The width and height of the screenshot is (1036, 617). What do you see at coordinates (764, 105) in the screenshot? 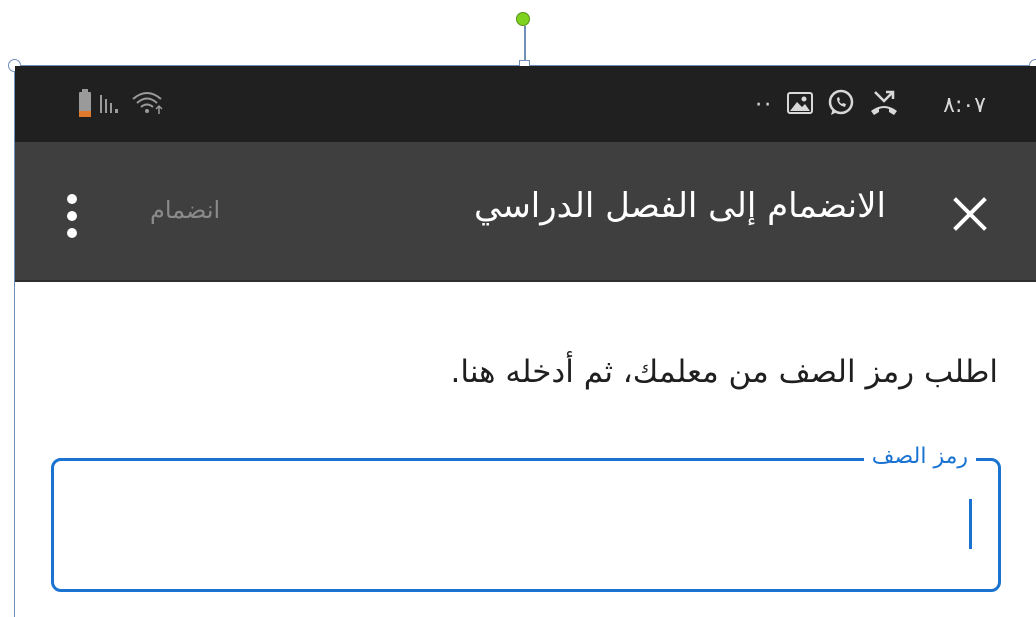
I see `overflow-dots: ··` at bounding box center [764, 105].